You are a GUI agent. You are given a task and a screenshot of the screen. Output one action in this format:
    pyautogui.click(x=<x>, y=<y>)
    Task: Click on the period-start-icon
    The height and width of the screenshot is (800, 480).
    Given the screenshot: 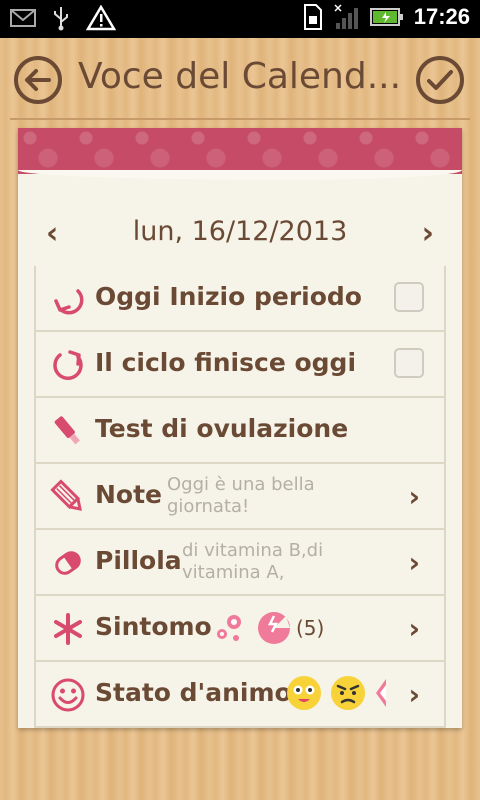 What is the action you would take?
    pyautogui.click(x=69, y=302)
    